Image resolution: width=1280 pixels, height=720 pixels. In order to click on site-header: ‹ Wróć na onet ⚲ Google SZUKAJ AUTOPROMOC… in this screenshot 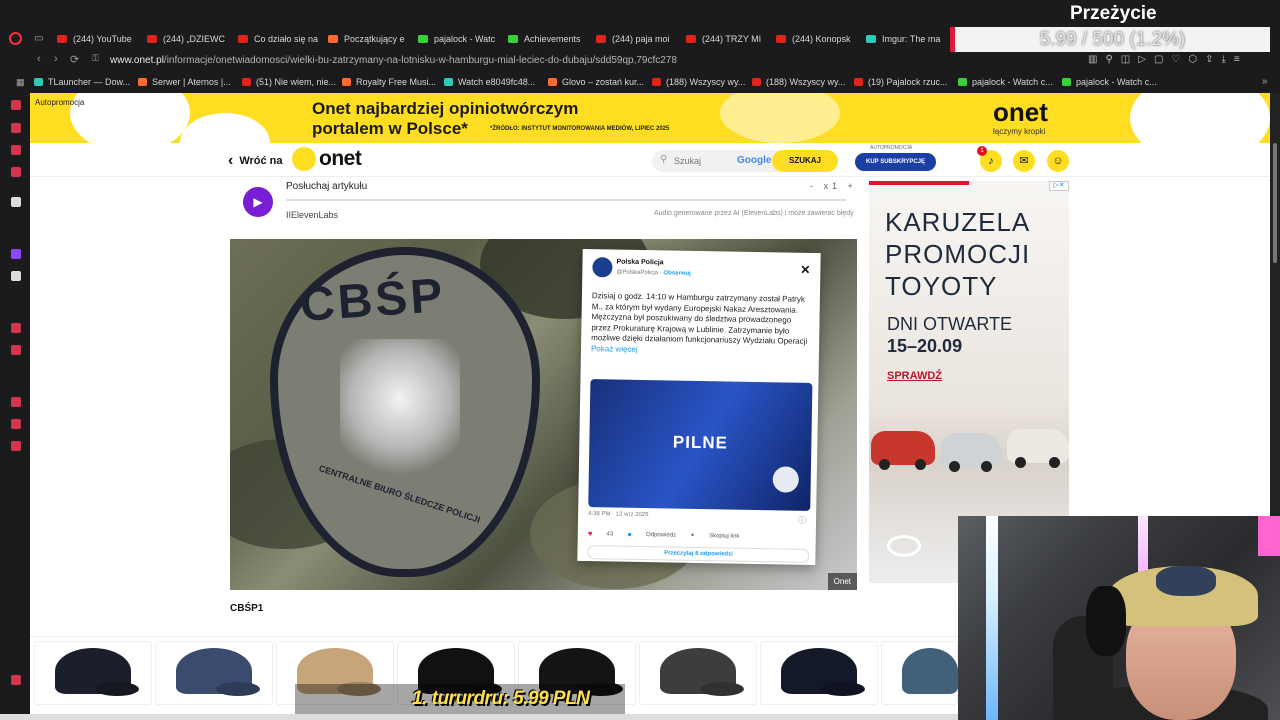, I will do `click(650, 161)`.